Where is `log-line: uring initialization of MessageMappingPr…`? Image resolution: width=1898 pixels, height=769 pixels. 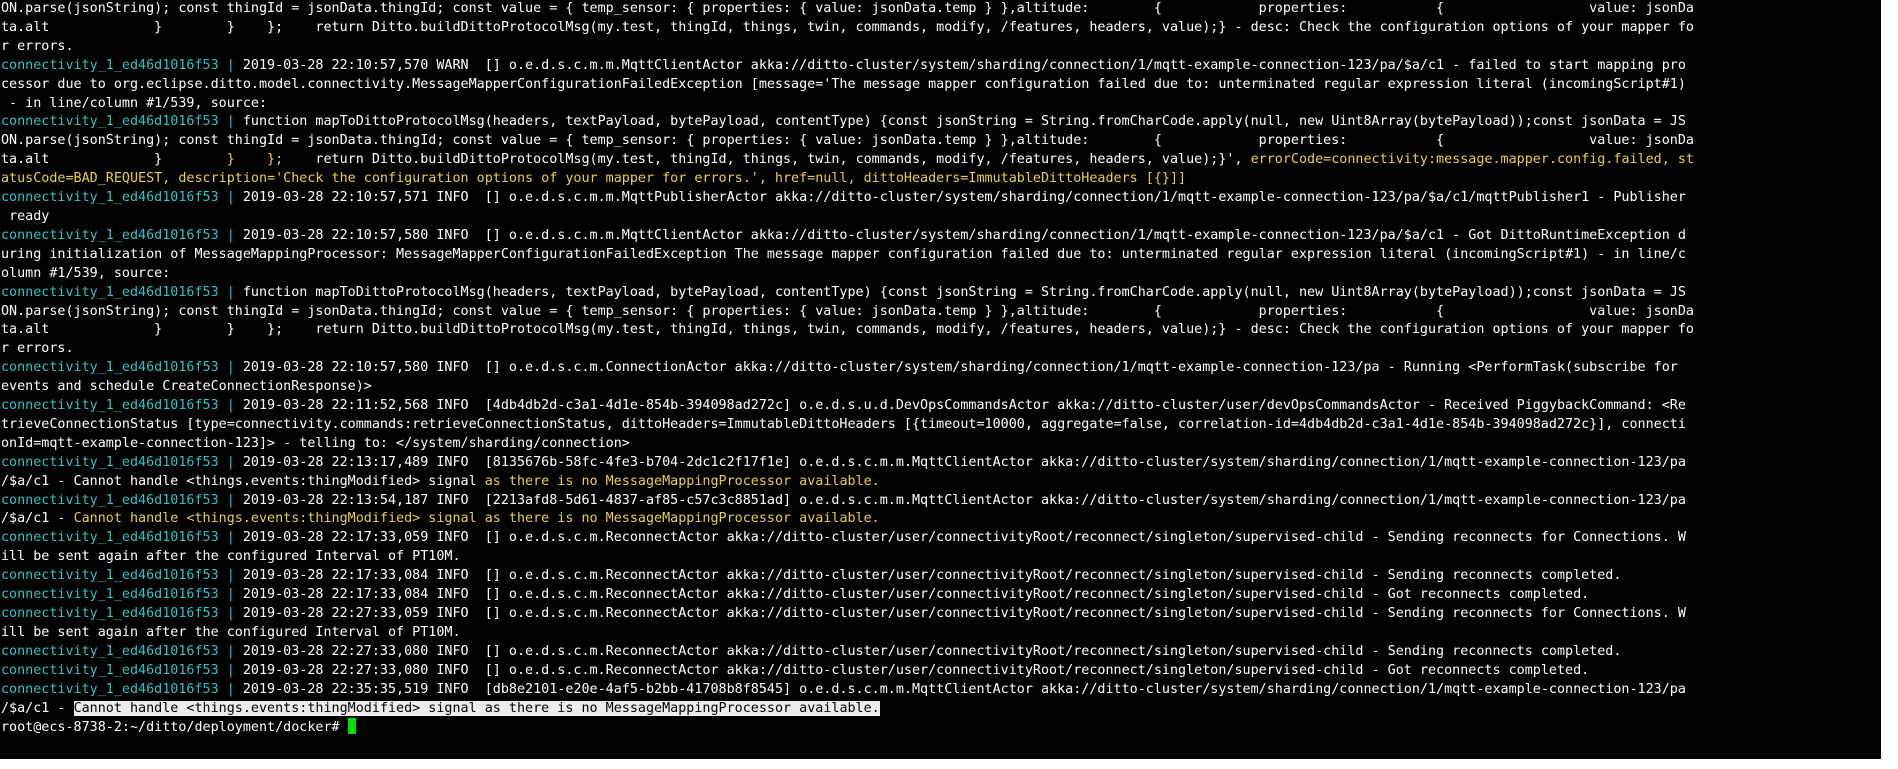 log-line: uring initialization of MessageMappingPr… is located at coordinates (941, 255).